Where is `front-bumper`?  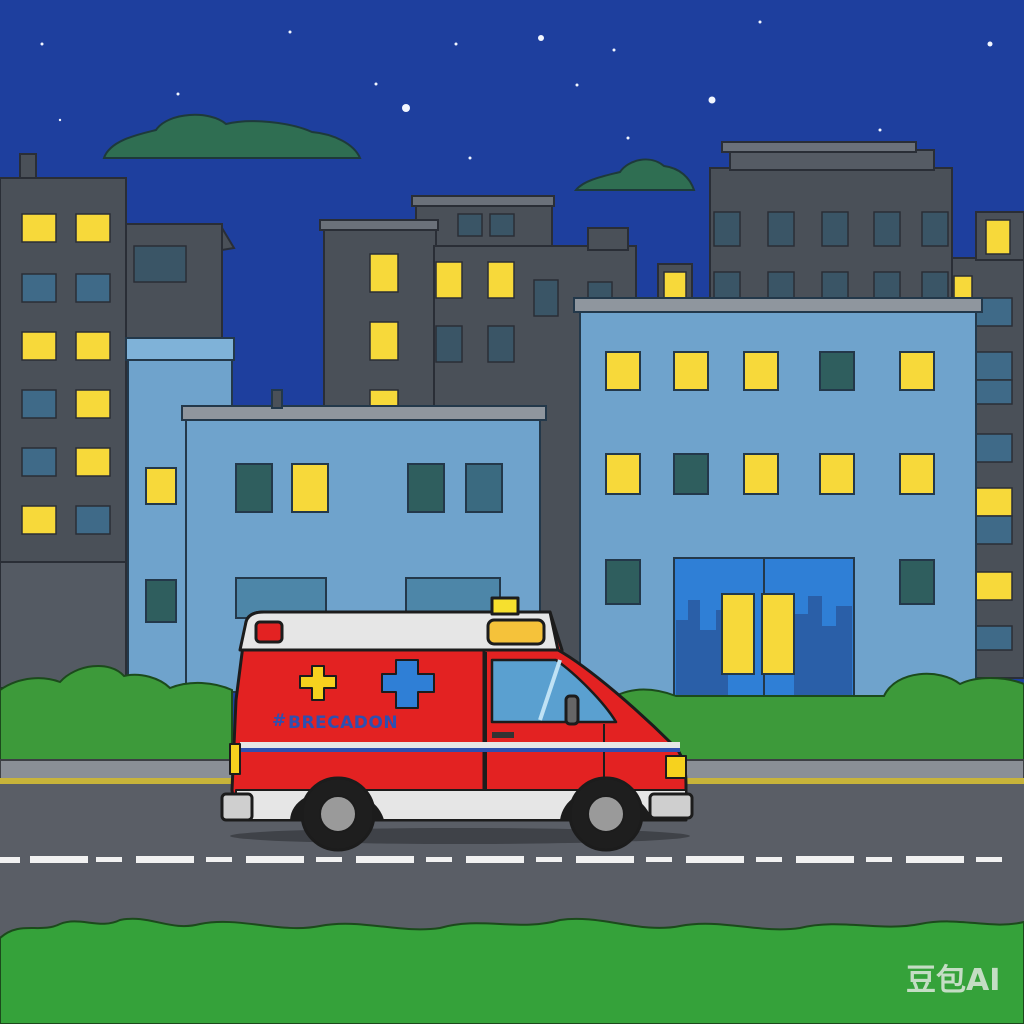 front-bumper is located at coordinates (671, 806).